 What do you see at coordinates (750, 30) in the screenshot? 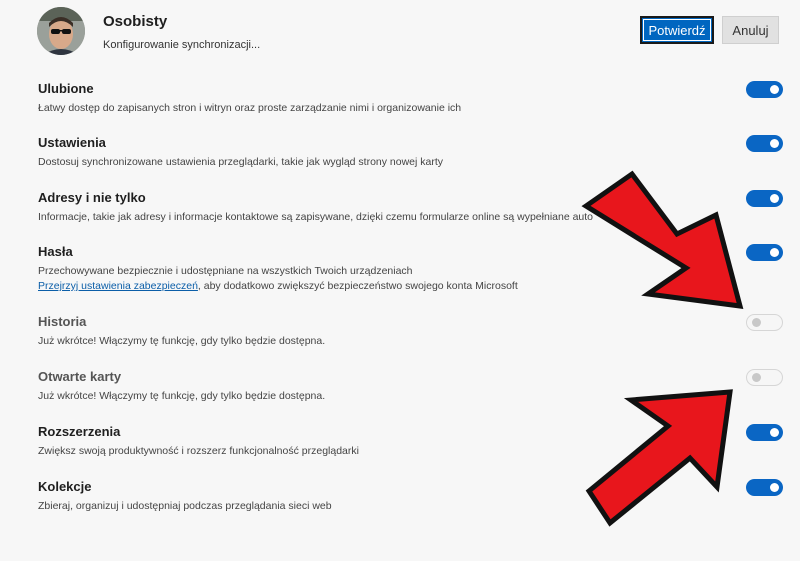
I see `cancel-button: Anuluj` at bounding box center [750, 30].